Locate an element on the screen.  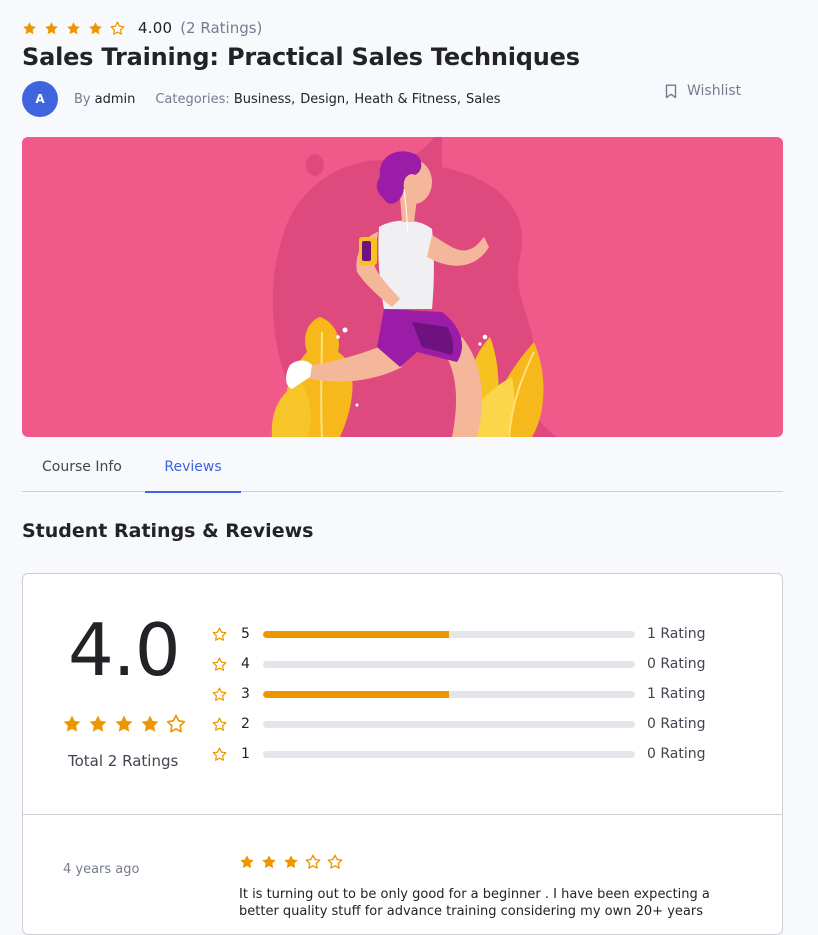
course-rating-value: 4.00 is located at coordinates (155, 28).